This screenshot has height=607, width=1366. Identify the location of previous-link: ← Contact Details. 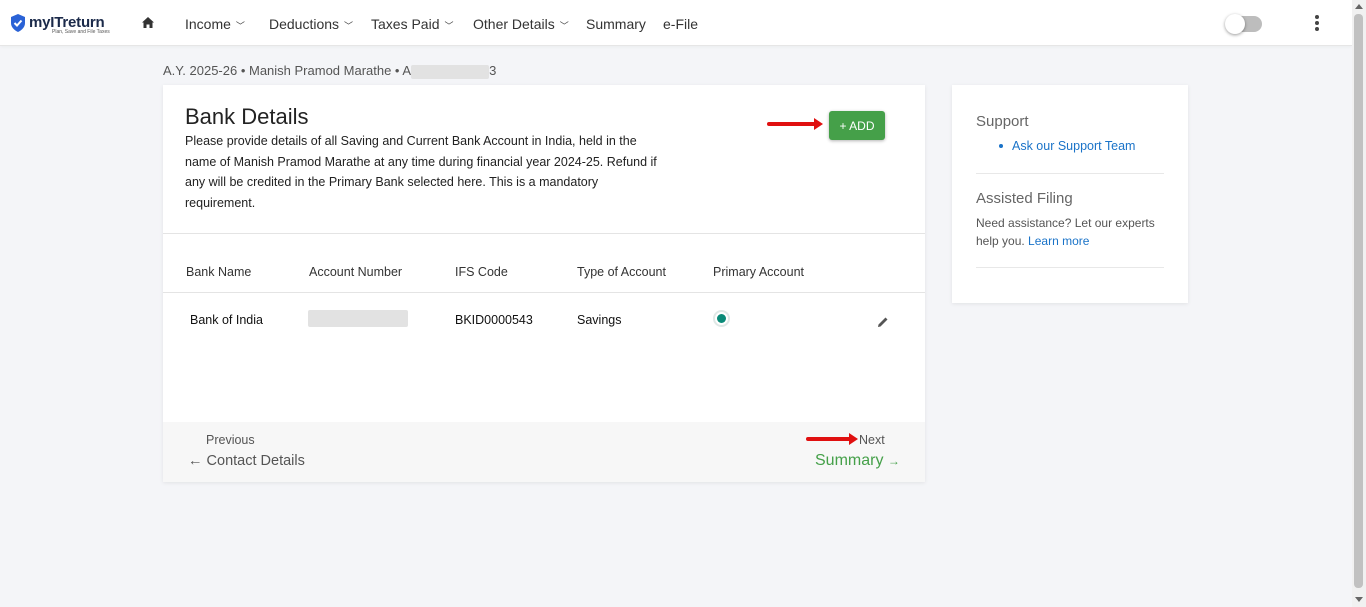
(246, 461).